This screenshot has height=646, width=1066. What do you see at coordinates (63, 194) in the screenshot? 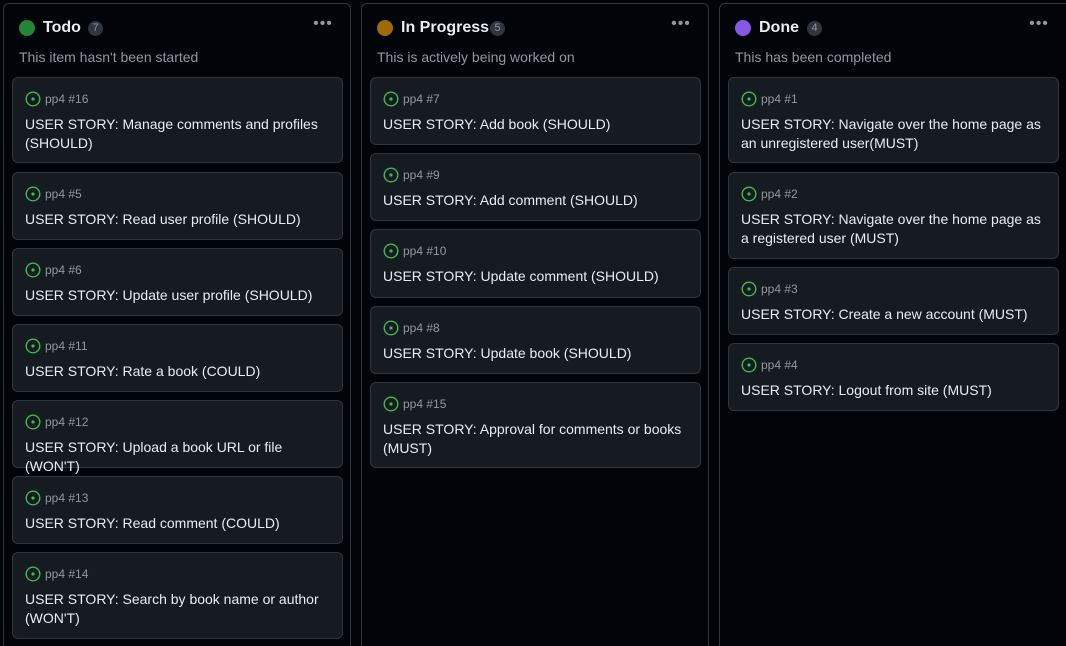
I see `issue-reference: pp4 #5` at bounding box center [63, 194].